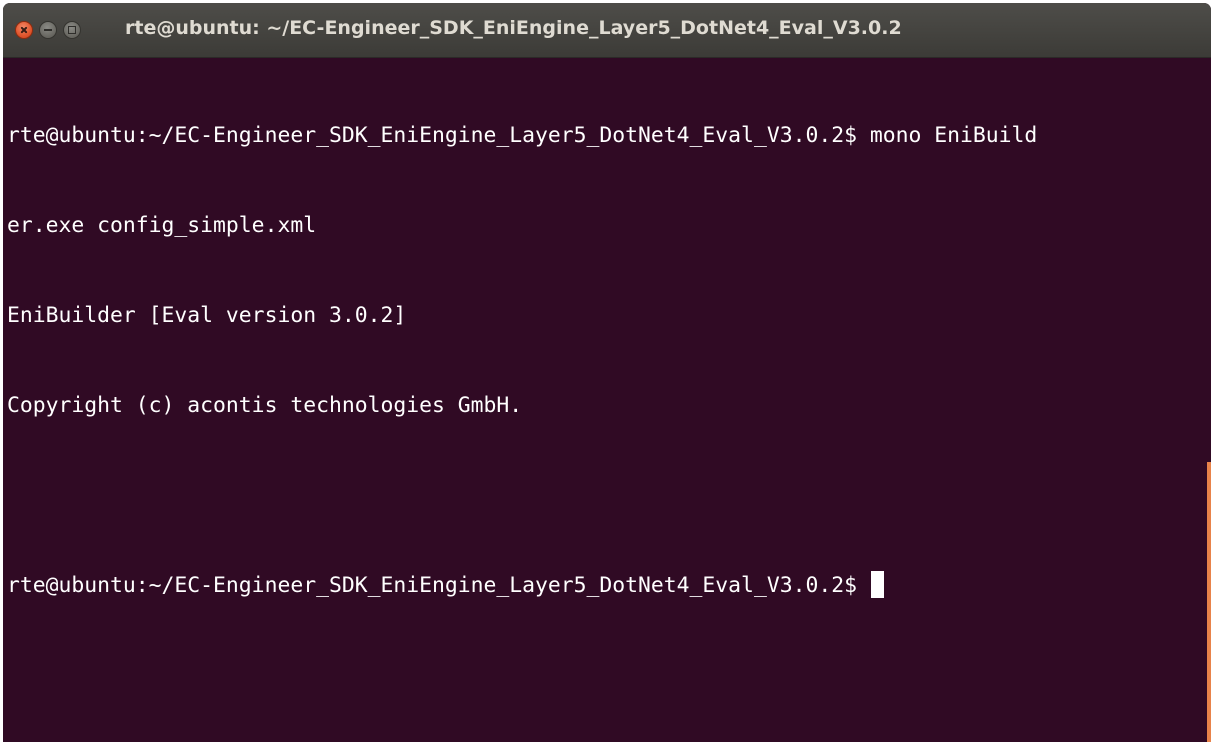 The width and height of the screenshot is (1215, 742). I want to click on terminal-line: Copyright (c) acontis technologies GmbH., so click(265, 405).